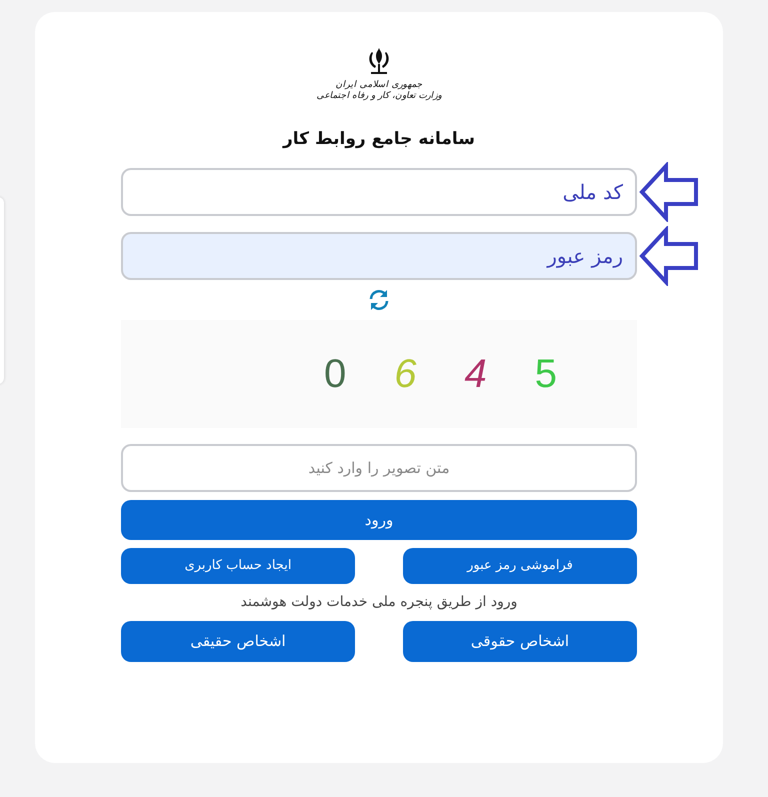 Image resolution: width=768 pixels, height=797 pixels. What do you see at coordinates (379, 602) in the screenshot?
I see `gov-login-text: ورود از طریق پنجره ملی خدمات دولت هوشمند` at bounding box center [379, 602].